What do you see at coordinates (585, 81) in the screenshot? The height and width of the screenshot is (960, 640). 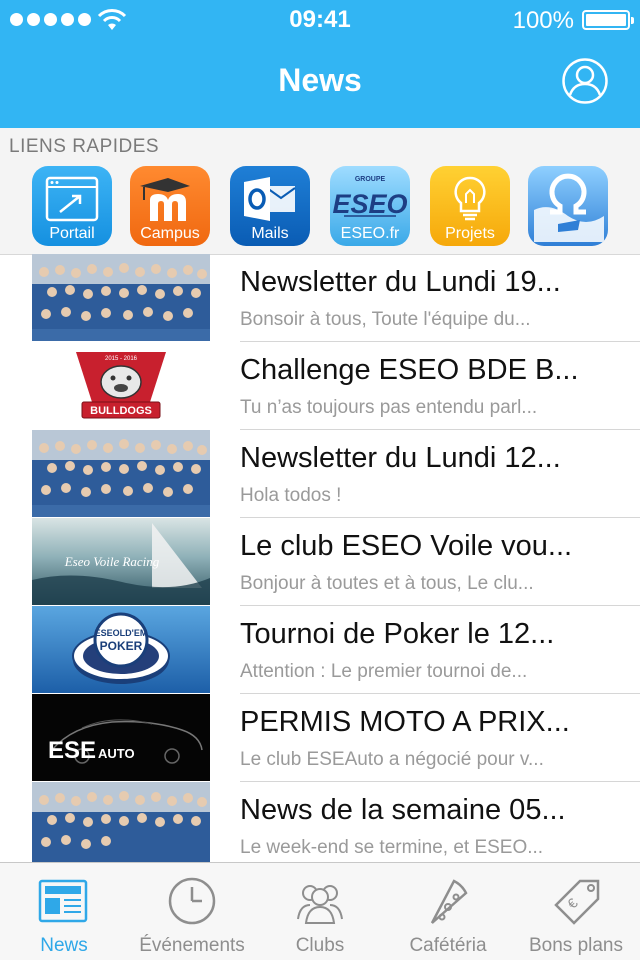 I see `profile-icon` at bounding box center [585, 81].